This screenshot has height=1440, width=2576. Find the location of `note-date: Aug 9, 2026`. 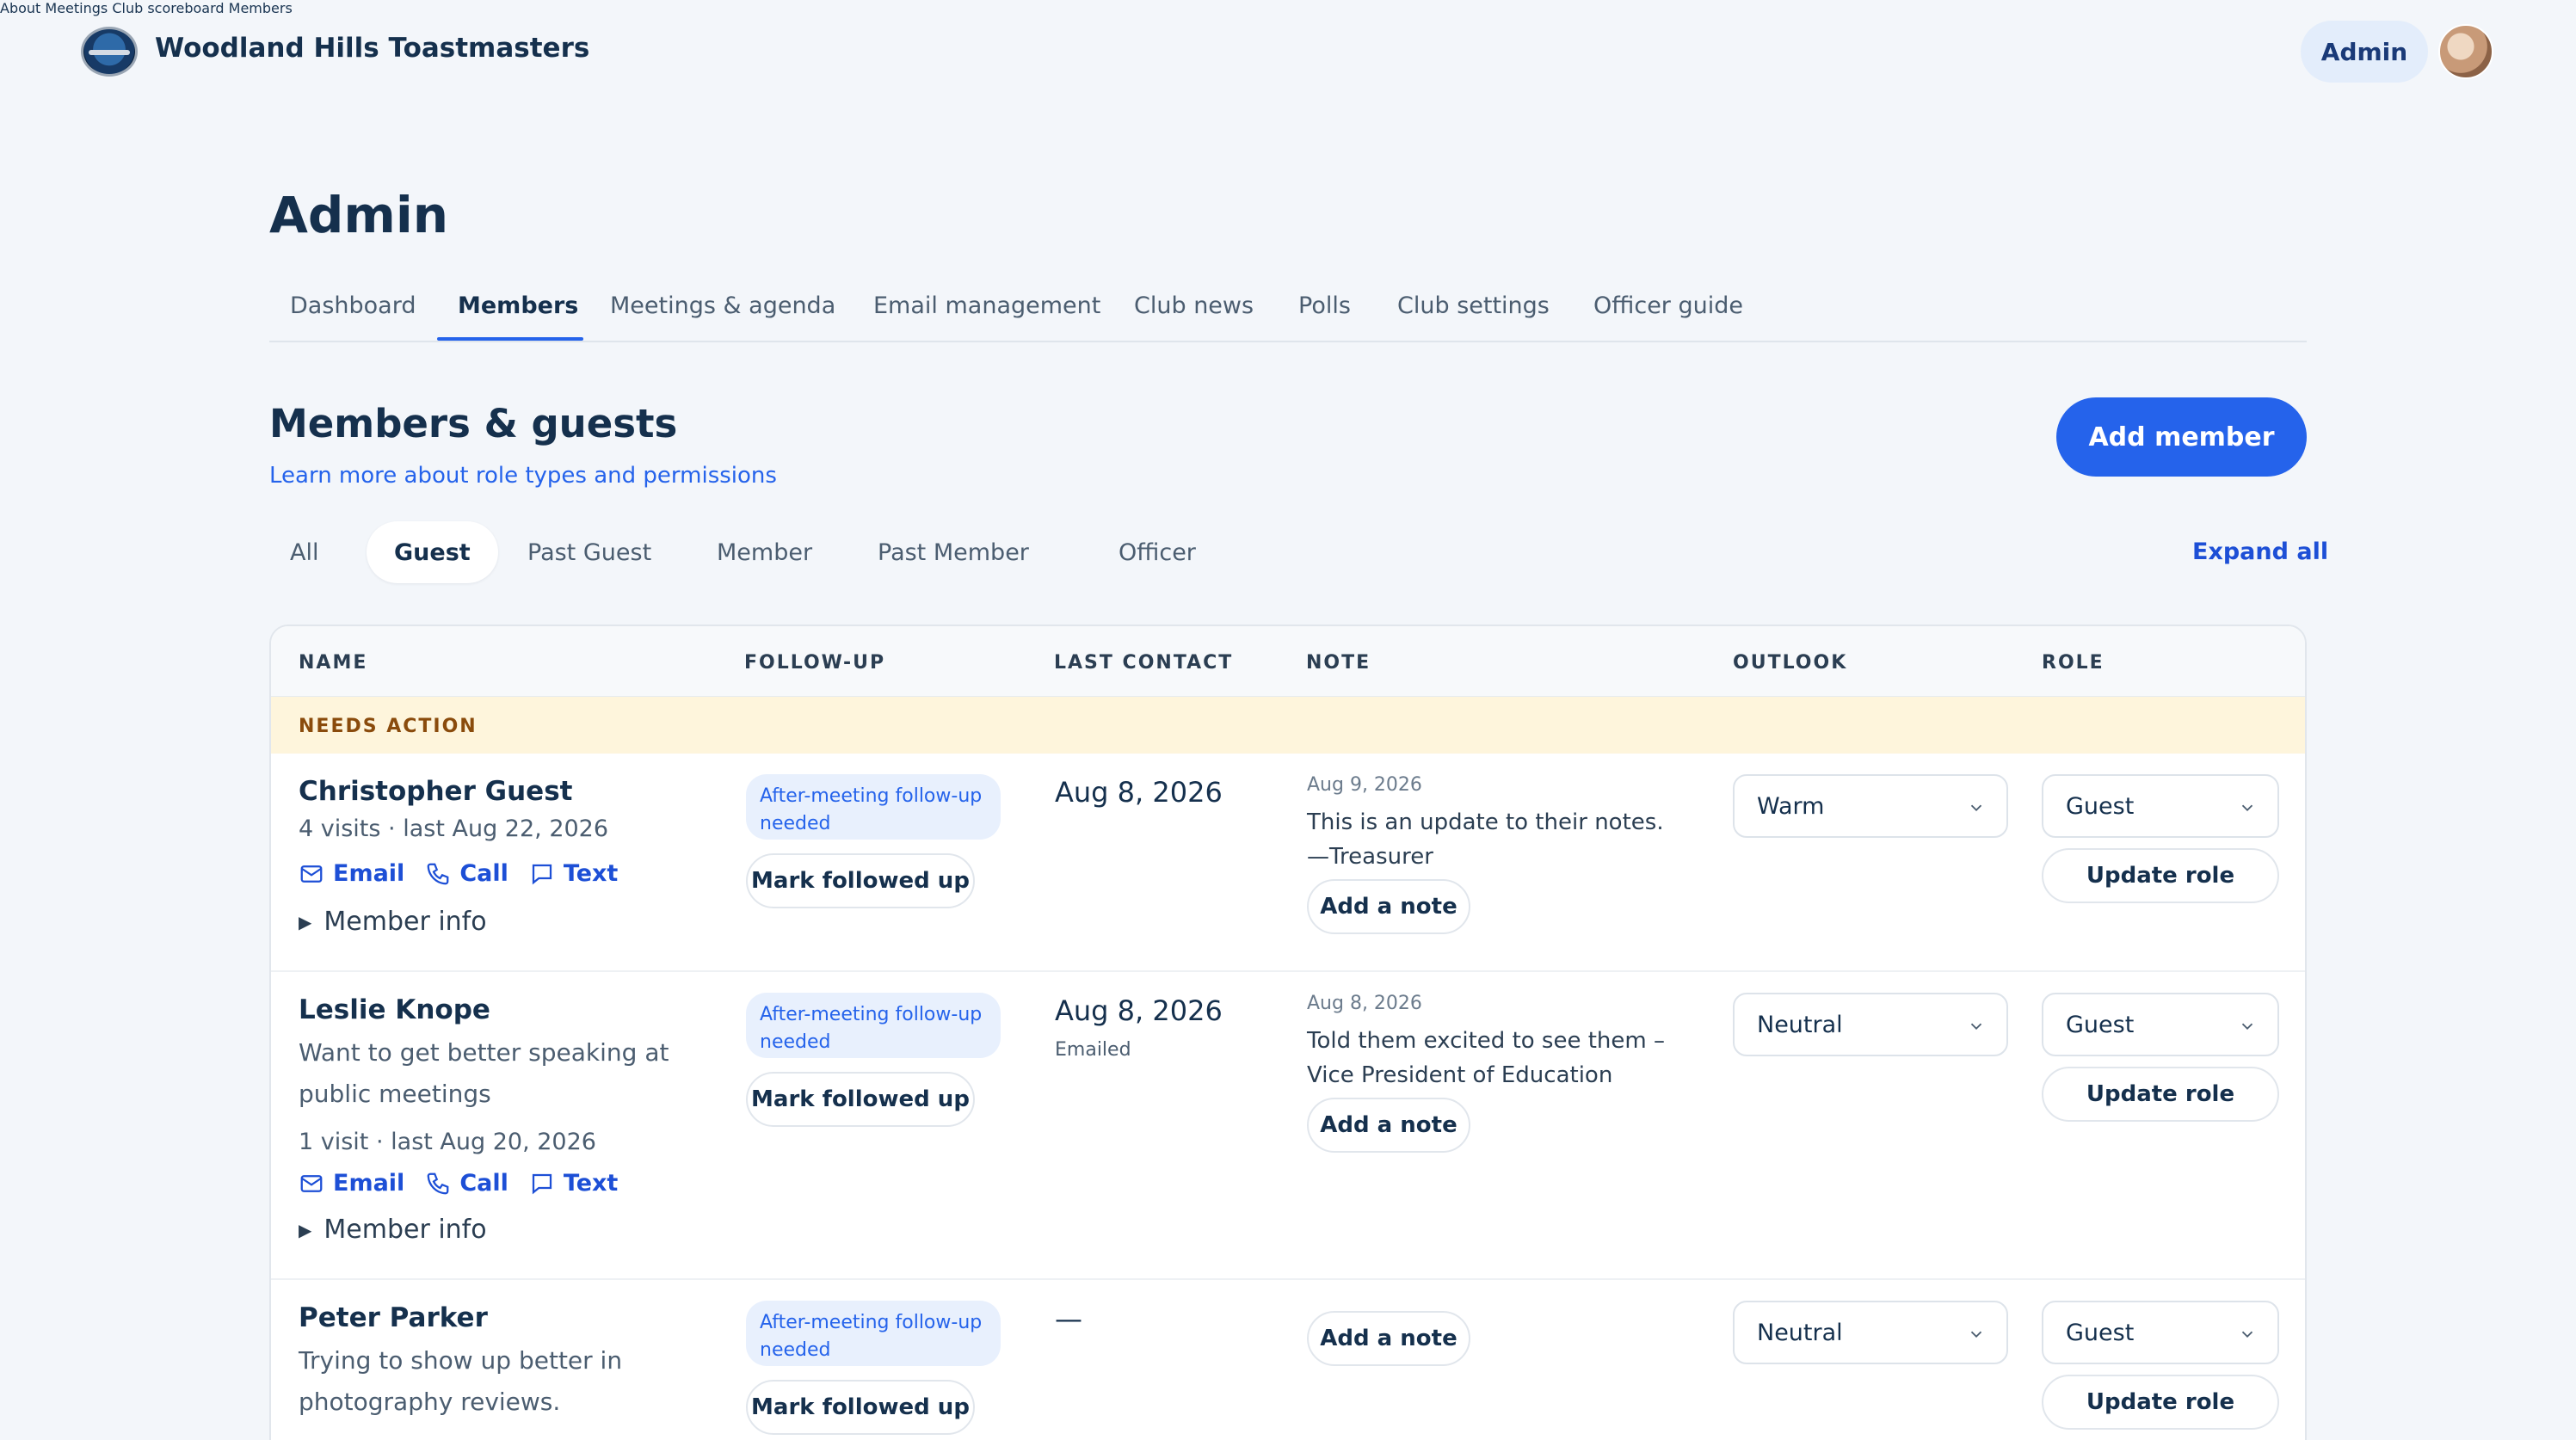

note-date: Aug 9, 2026 is located at coordinates (1364, 785).